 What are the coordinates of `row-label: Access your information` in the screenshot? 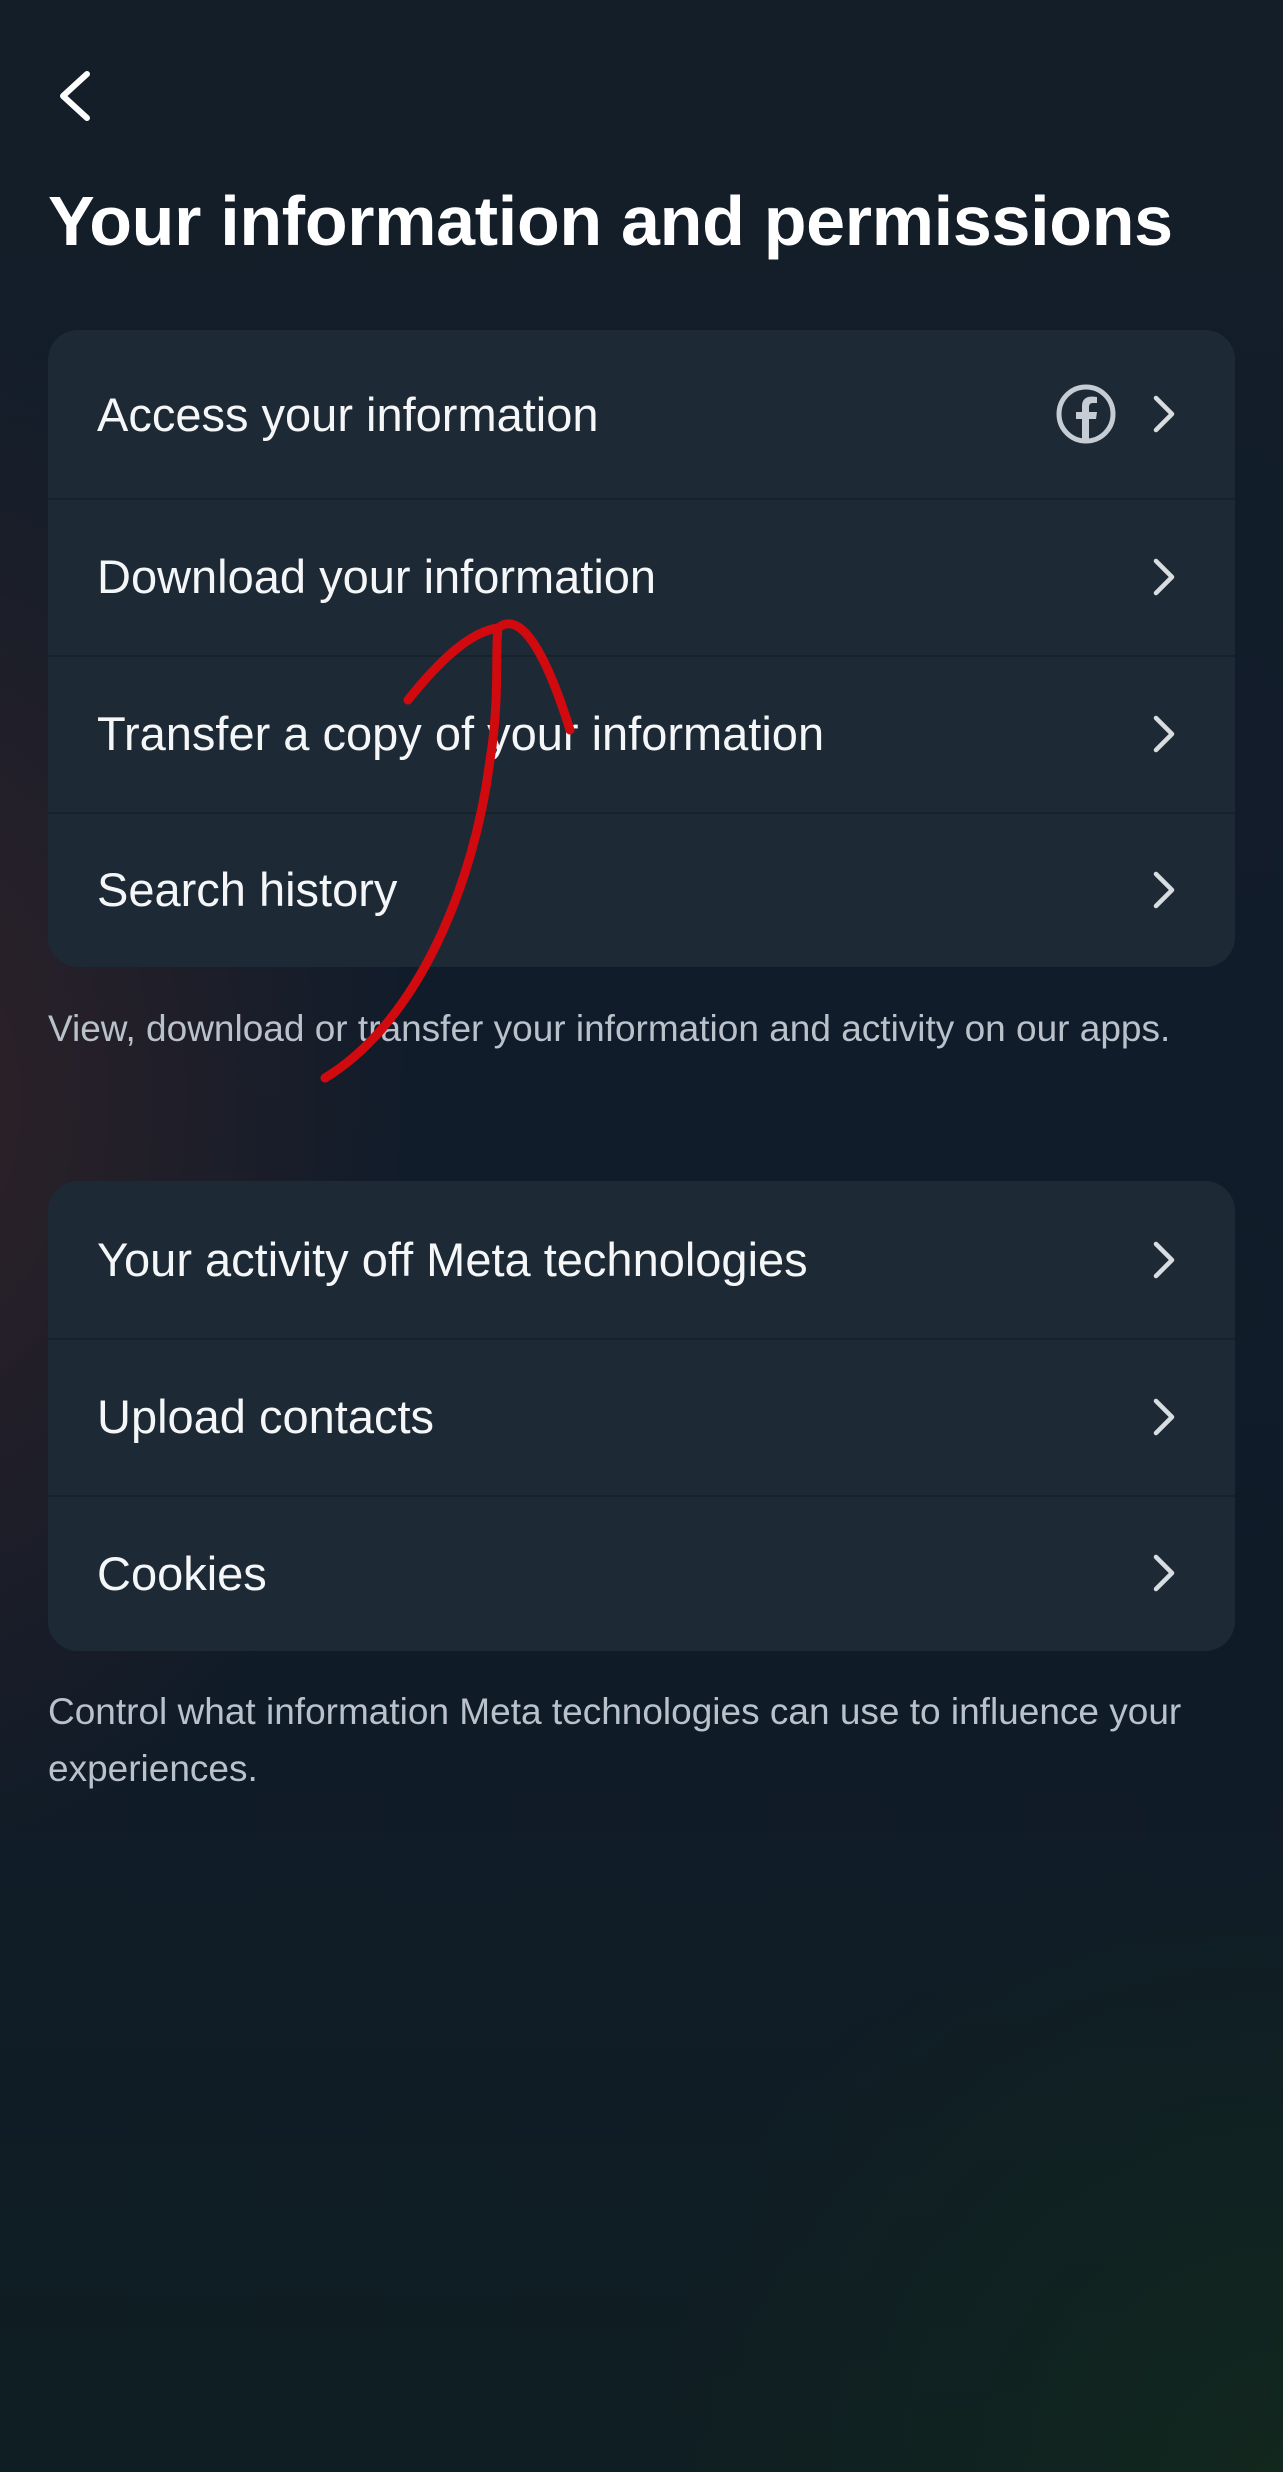 It's located at (348, 414).